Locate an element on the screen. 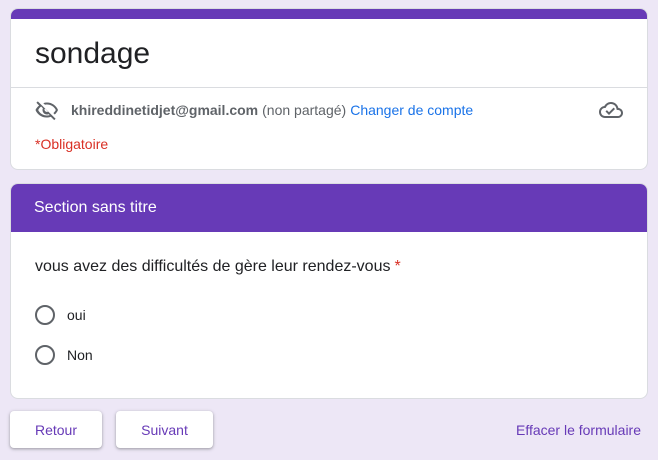 This screenshot has height=460, width=658. cloud-saved-icon is located at coordinates (611, 110).